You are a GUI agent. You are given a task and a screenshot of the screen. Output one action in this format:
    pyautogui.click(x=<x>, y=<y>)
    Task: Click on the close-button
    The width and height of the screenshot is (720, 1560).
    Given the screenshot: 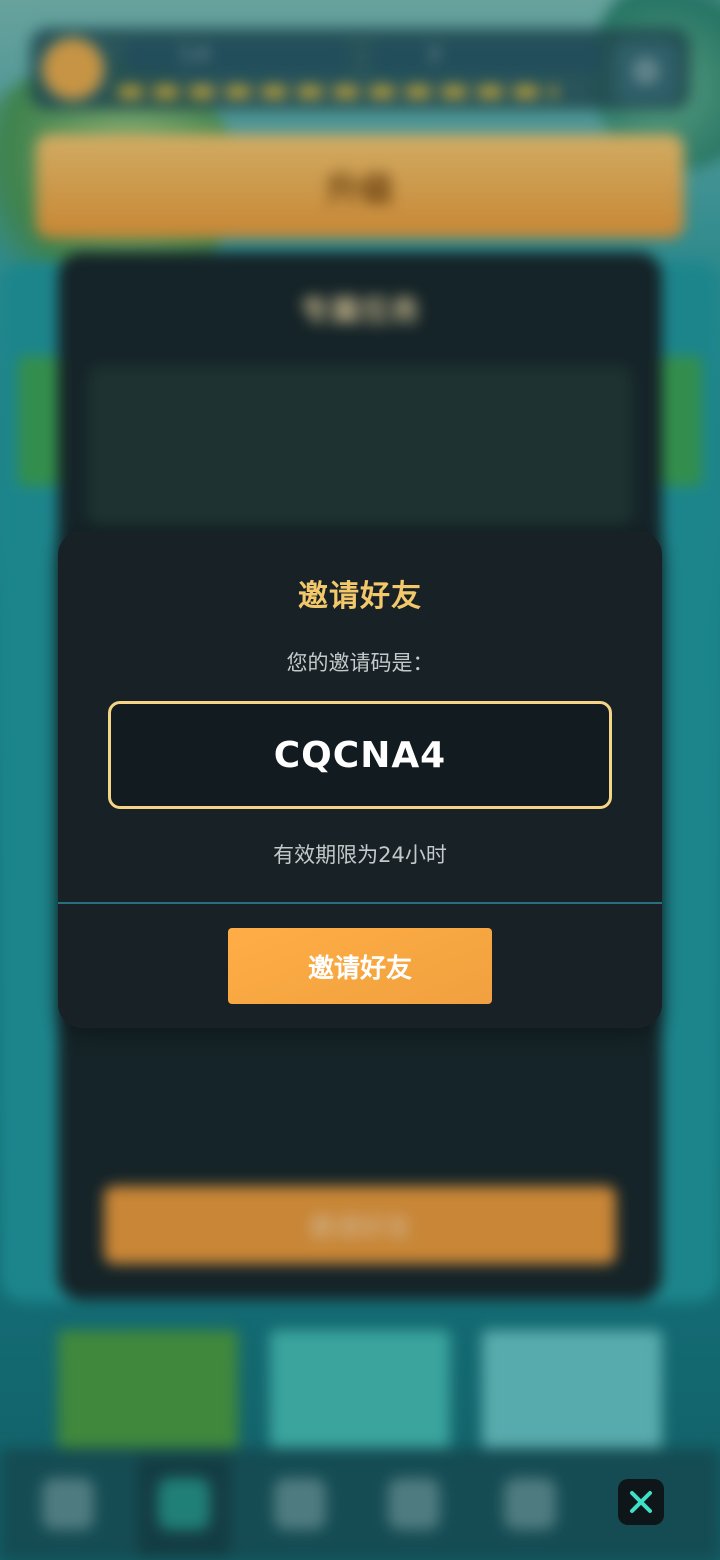 What is the action you would take?
    pyautogui.click(x=641, y=1502)
    